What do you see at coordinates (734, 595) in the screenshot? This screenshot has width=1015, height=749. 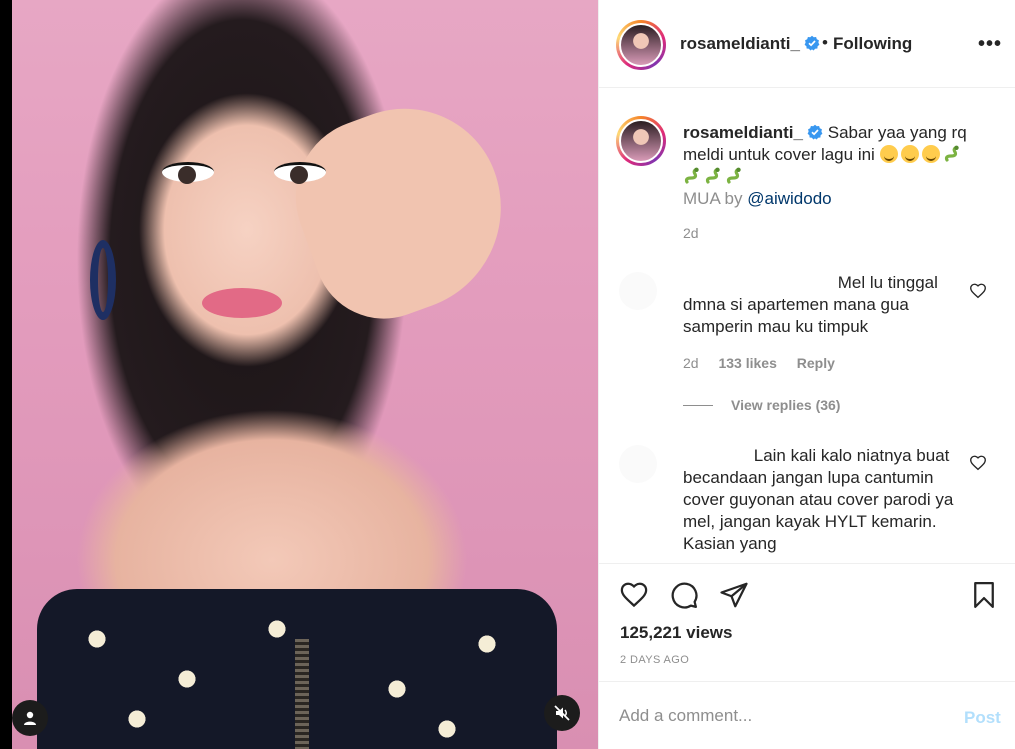 I see `share-paper-plane-icon` at bounding box center [734, 595].